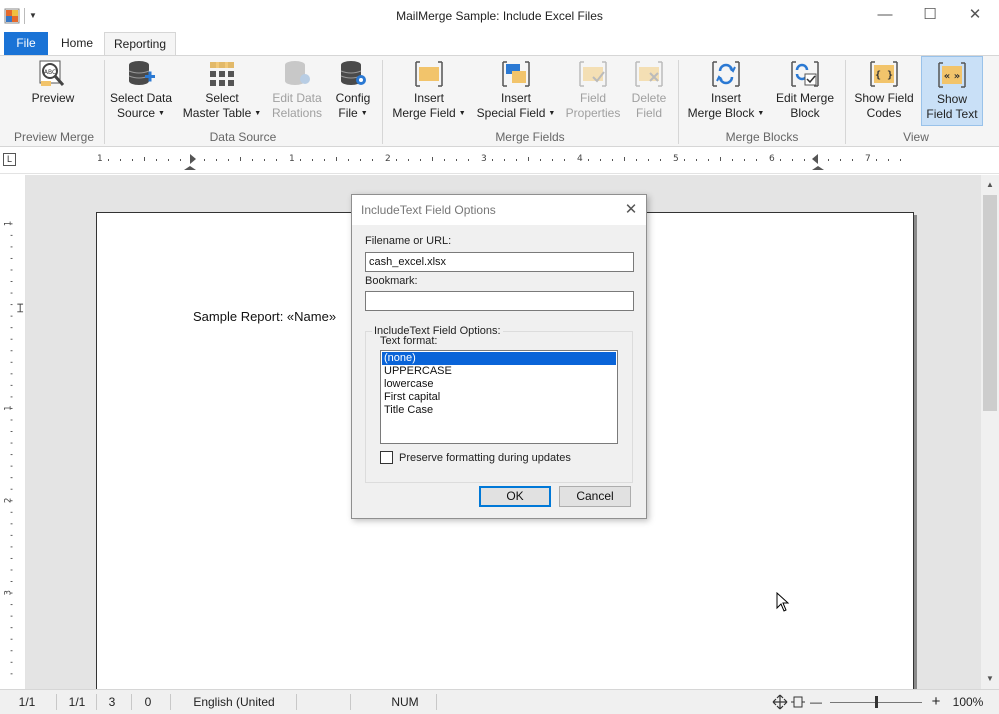  I want to click on scroll-up-icon: ▲, so click(990, 185).